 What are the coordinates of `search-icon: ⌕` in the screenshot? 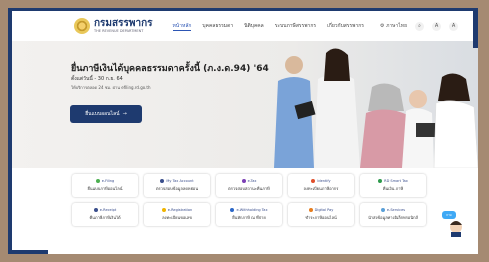 It's located at (420, 26).